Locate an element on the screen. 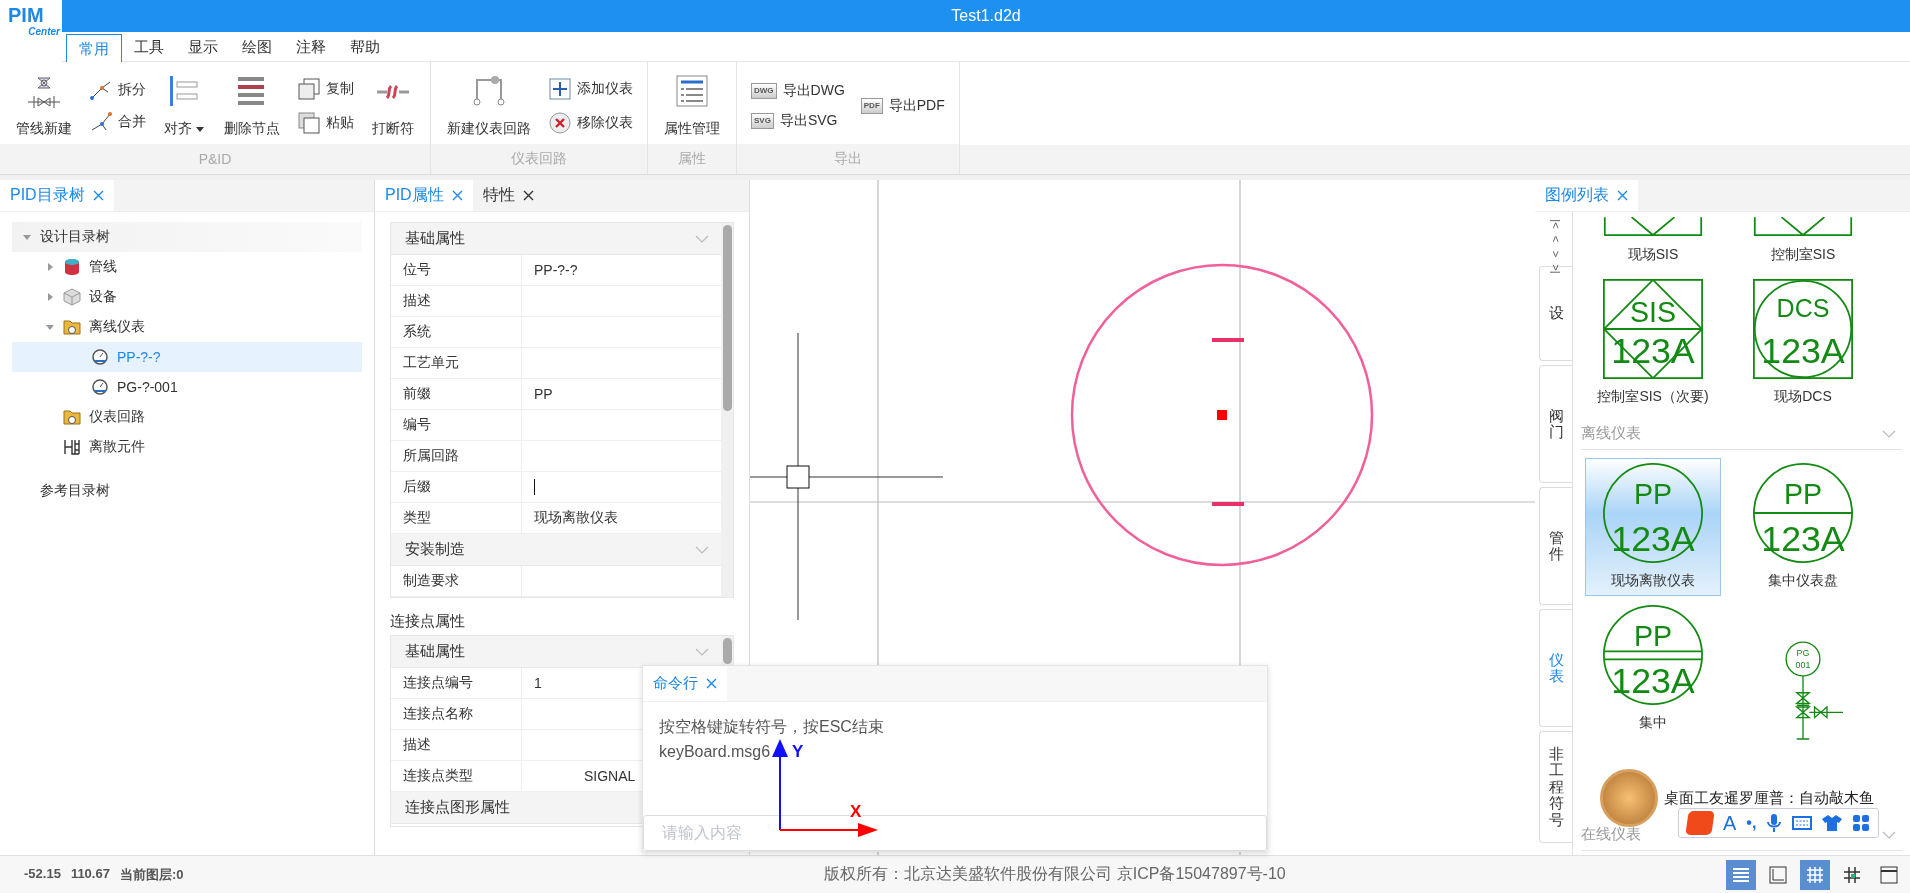  copy-icon is located at coordinates (309, 89).